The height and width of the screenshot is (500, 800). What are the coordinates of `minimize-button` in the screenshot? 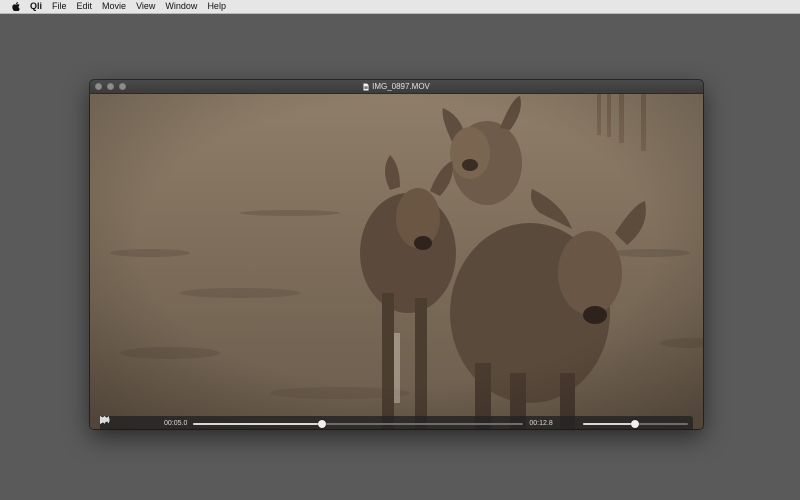 It's located at (110, 86).